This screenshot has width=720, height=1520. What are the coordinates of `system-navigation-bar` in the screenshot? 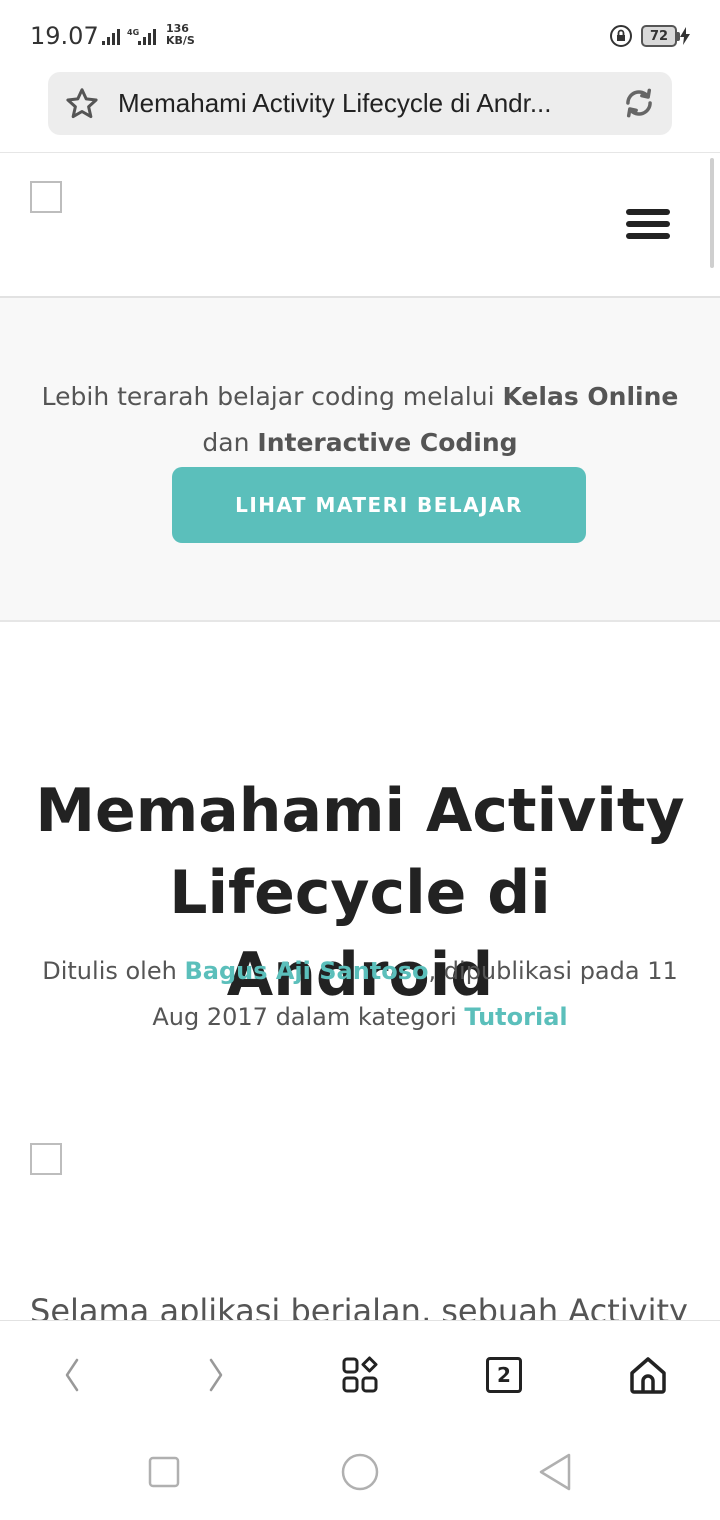 It's located at (360, 1472).